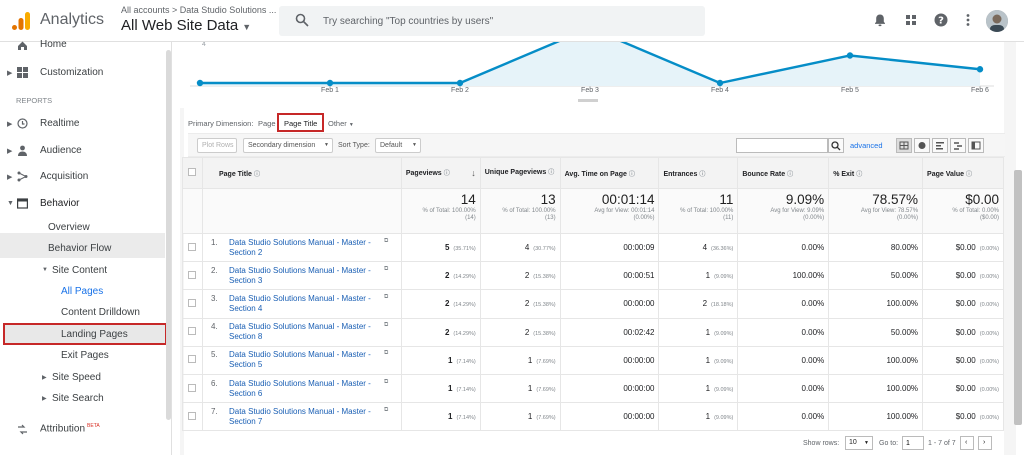 The height and width of the screenshot is (455, 1024). Describe the element at coordinates (168, 235) in the screenshot. I see `sidebar-scrollbar` at that location.